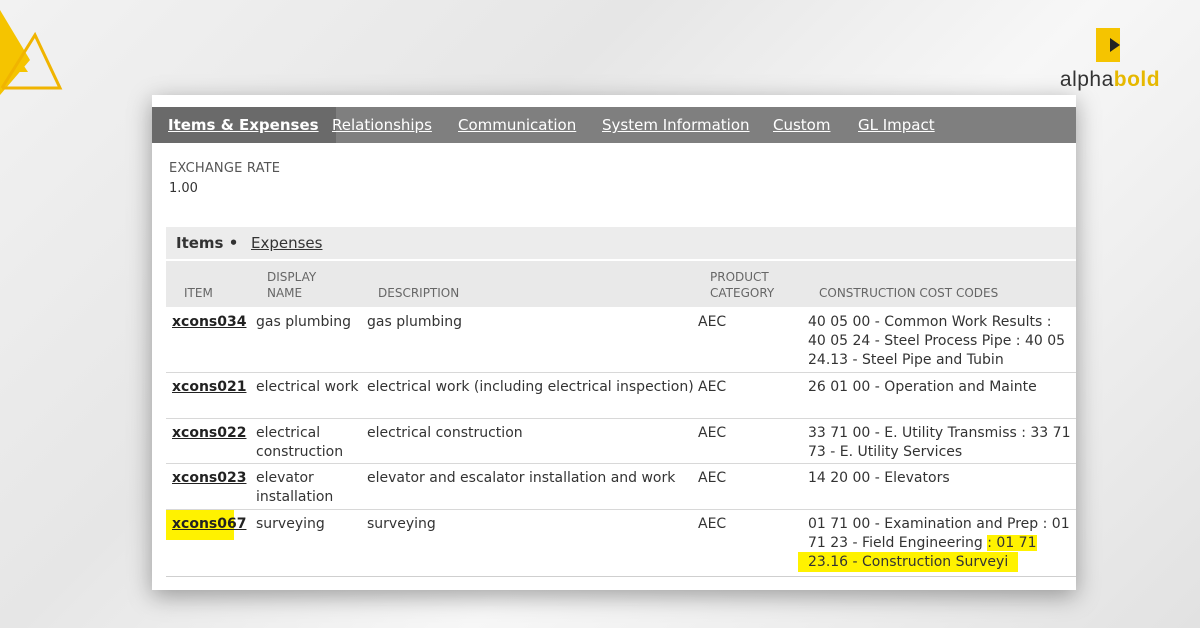  What do you see at coordinates (209, 322) in the screenshot?
I see `item-link: xcons034` at bounding box center [209, 322].